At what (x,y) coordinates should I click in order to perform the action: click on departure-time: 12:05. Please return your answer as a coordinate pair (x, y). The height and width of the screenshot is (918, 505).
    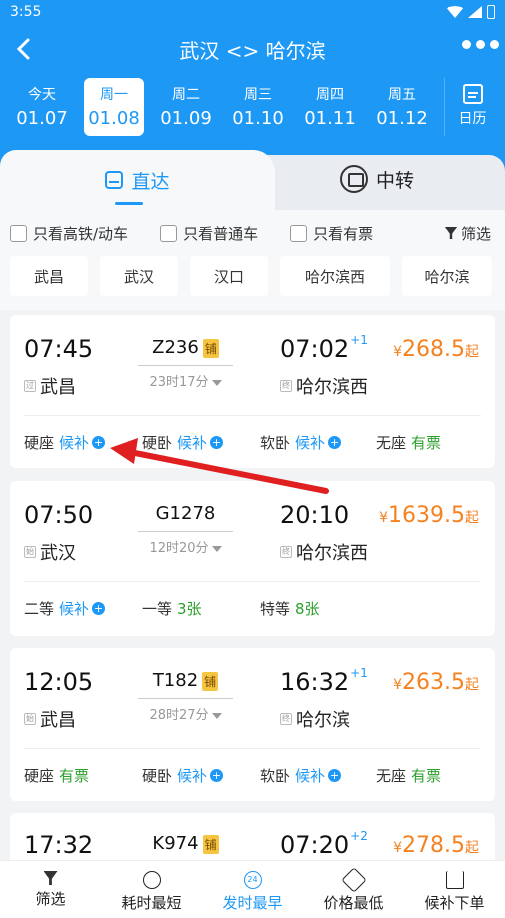
    Looking at the image, I should click on (59, 682).